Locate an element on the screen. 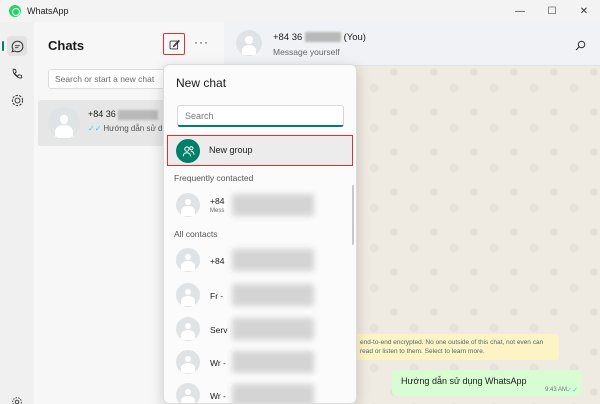  chat-item-preview: ✓✓ Hướng dẫn sử d is located at coordinates (125, 128).